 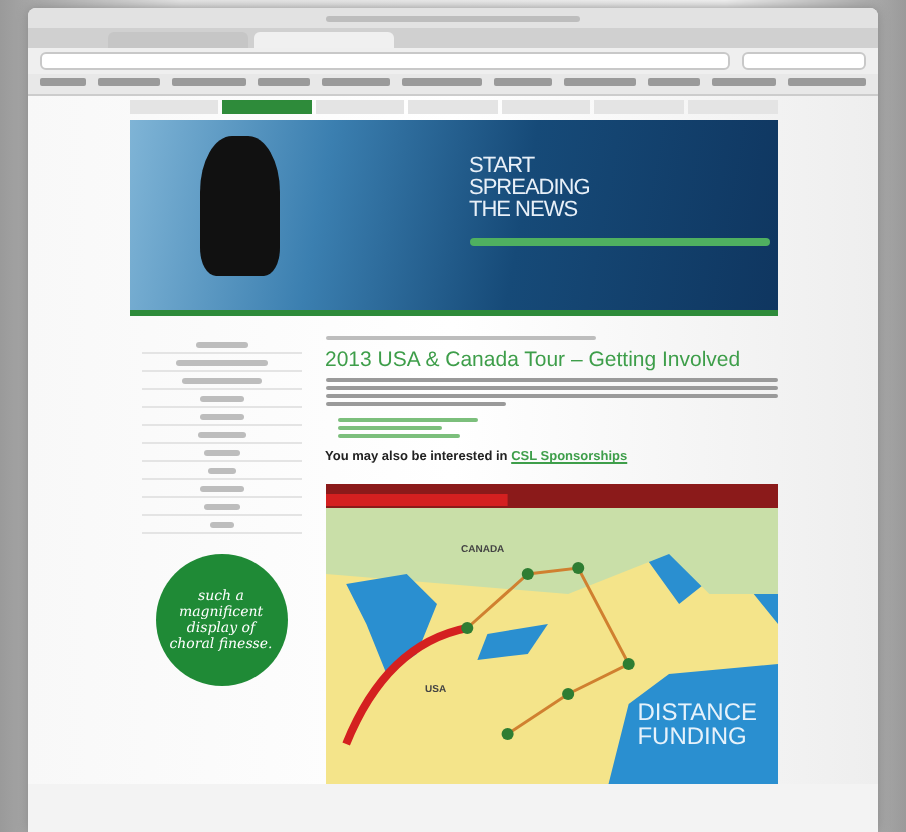 I want to click on jumping-person-silhouette, so click(x=239, y=206).